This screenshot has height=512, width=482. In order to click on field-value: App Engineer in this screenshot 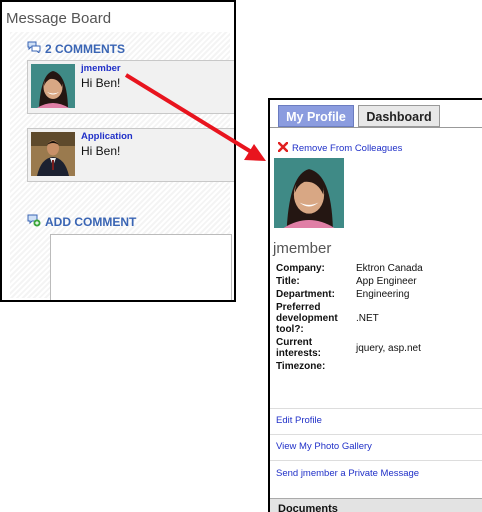, I will do `click(386, 281)`.